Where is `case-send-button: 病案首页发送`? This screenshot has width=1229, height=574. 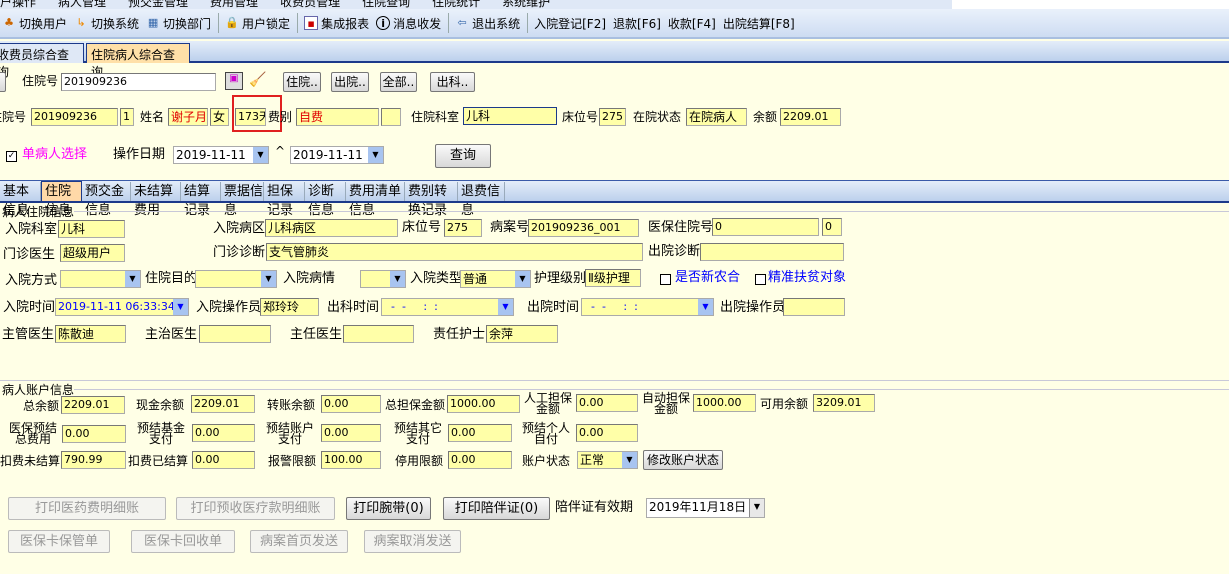 case-send-button: 病案首页发送 is located at coordinates (299, 541).